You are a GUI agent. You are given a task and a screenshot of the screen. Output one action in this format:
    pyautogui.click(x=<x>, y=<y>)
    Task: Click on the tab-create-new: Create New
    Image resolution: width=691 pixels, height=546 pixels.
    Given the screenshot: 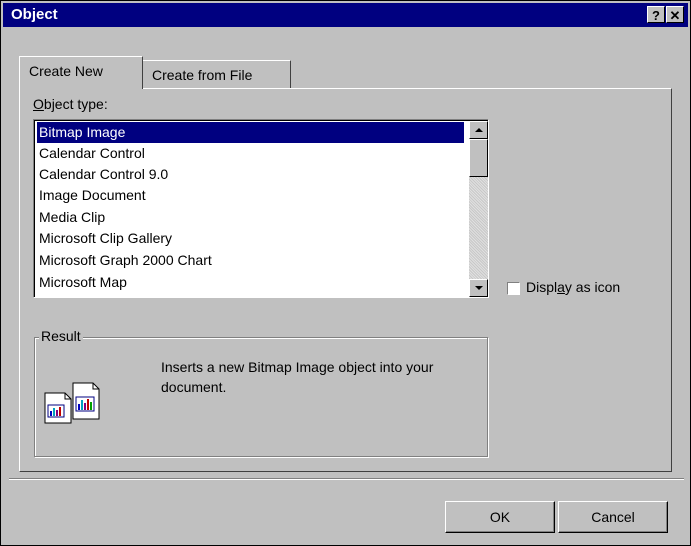 What is the action you would take?
    pyautogui.click(x=81, y=72)
    